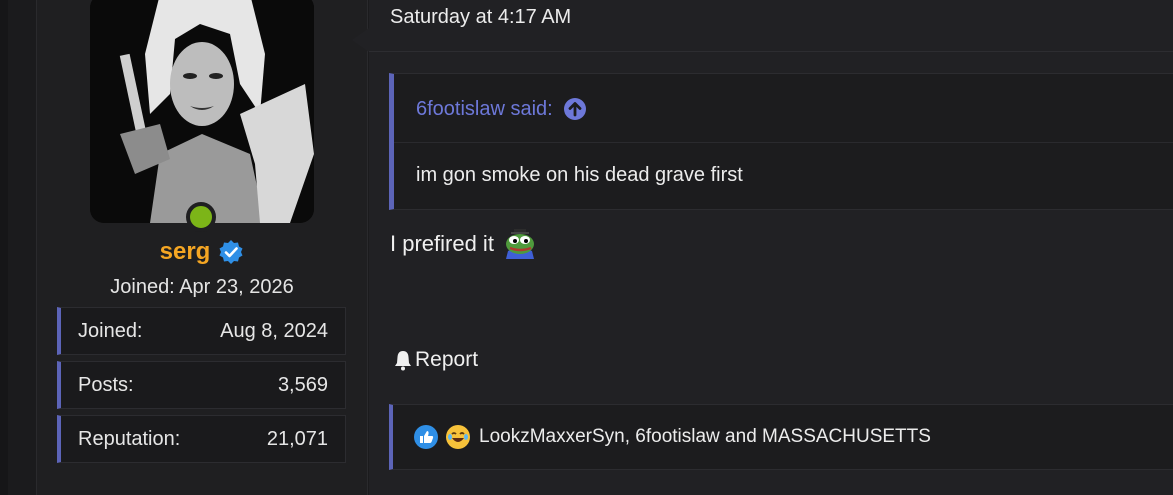 This screenshot has height=495, width=1173. What do you see at coordinates (202, 287) in the screenshot?
I see `user-joined-line: Joined: Apr 23, 2026` at bounding box center [202, 287].